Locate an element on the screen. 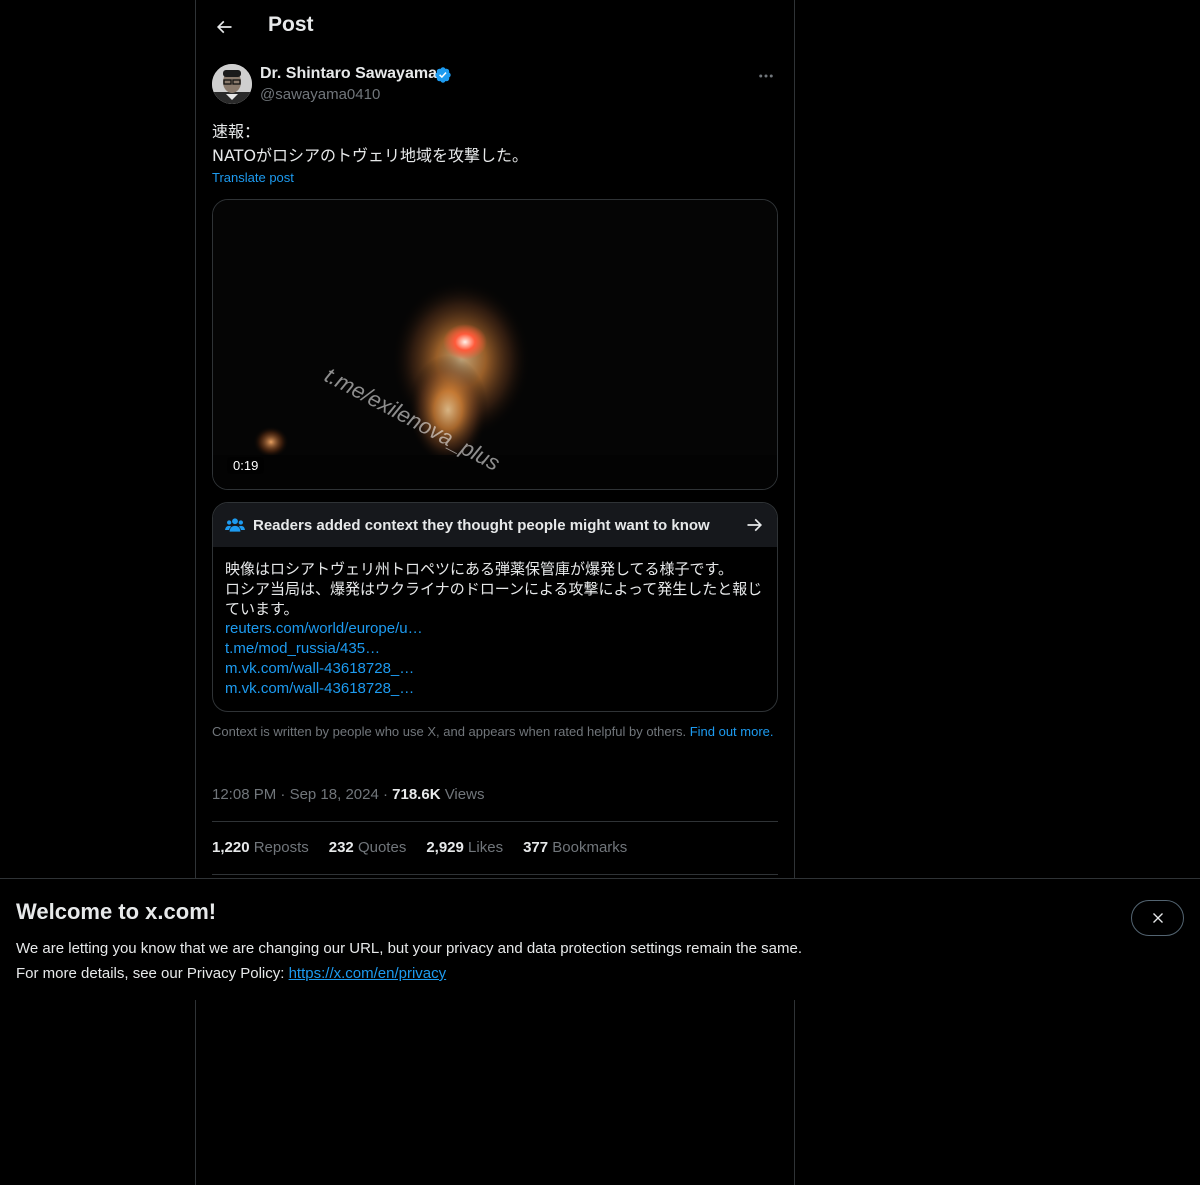 The height and width of the screenshot is (1185, 1200). post-date: Sep 18, 2024 is located at coordinates (334, 794).